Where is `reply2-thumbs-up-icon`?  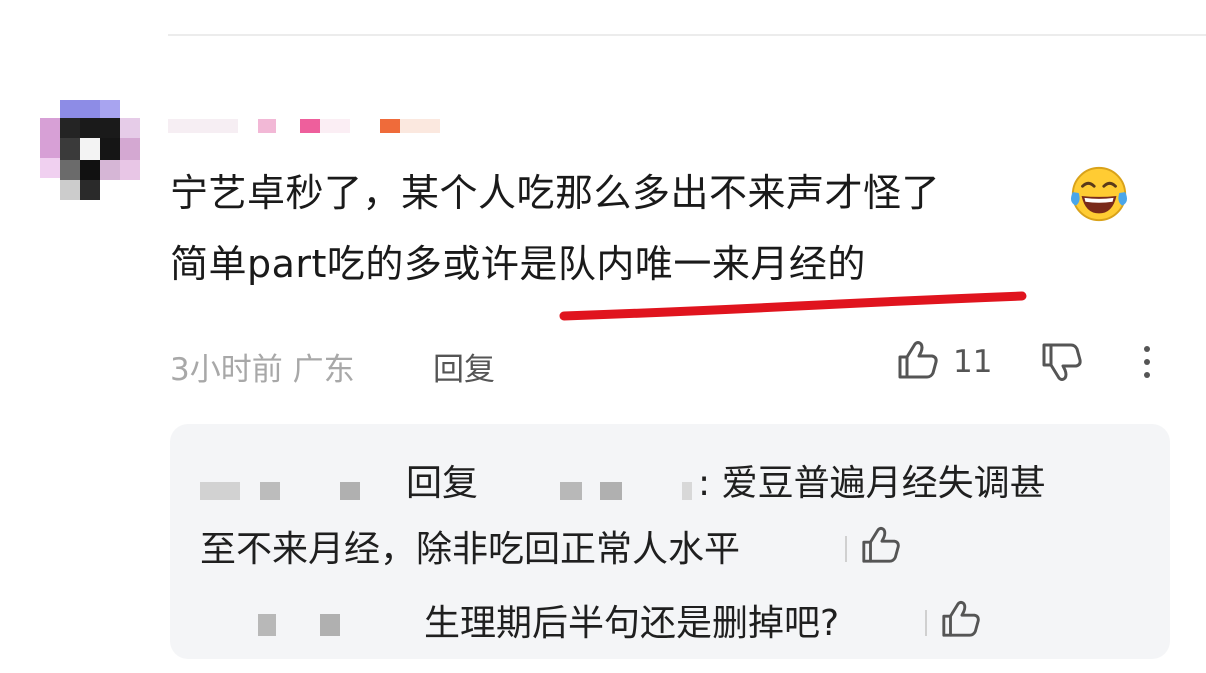 reply2-thumbs-up-icon is located at coordinates (961, 619).